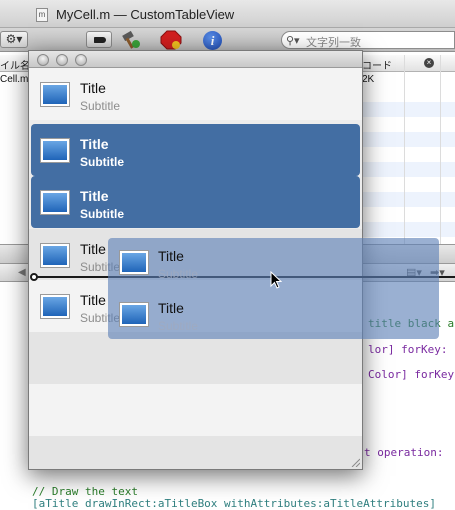 The width and height of the screenshot is (455, 510). Describe the element at coordinates (81, 60) in the screenshot. I see `zoom-window-button` at that location.